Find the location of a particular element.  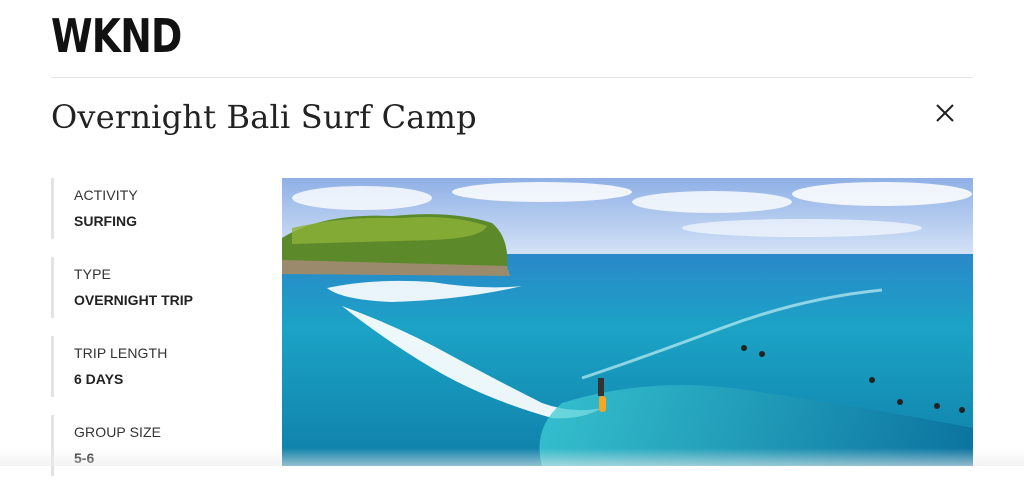

close-icon is located at coordinates (945, 113).